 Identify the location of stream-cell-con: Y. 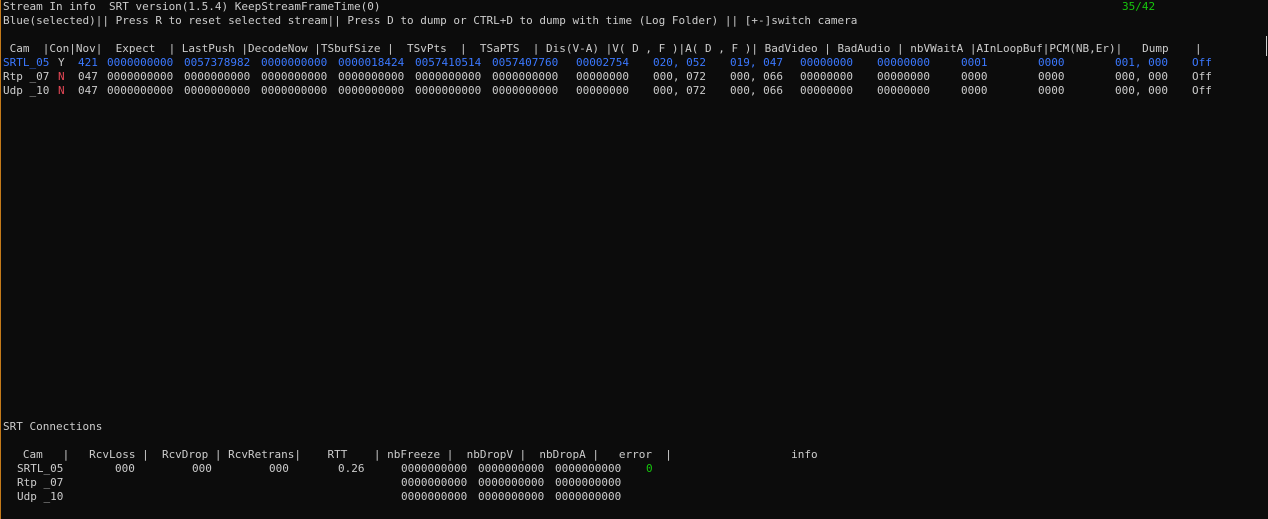
(61, 62).